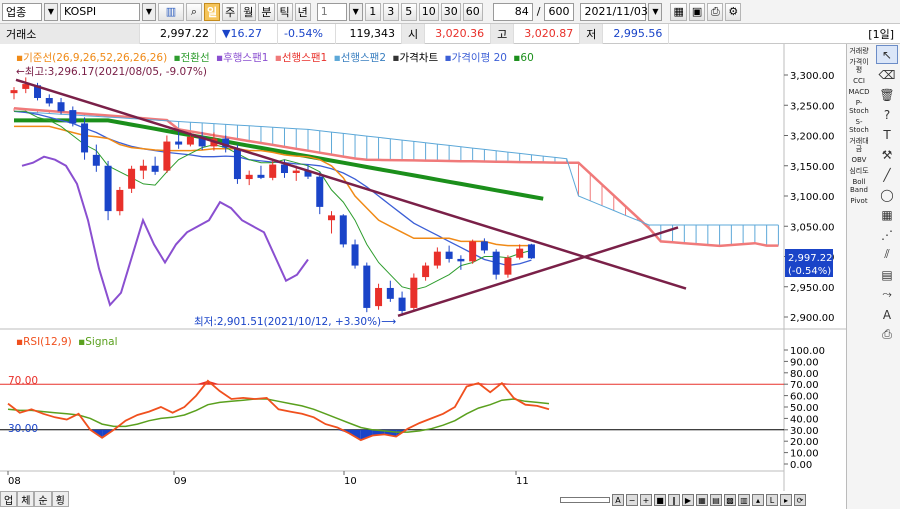 The width and height of the screenshot is (900, 509). What do you see at coordinates (859, 81) in the screenshot?
I see `indicator-item: CCI` at bounding box center [859, 81].